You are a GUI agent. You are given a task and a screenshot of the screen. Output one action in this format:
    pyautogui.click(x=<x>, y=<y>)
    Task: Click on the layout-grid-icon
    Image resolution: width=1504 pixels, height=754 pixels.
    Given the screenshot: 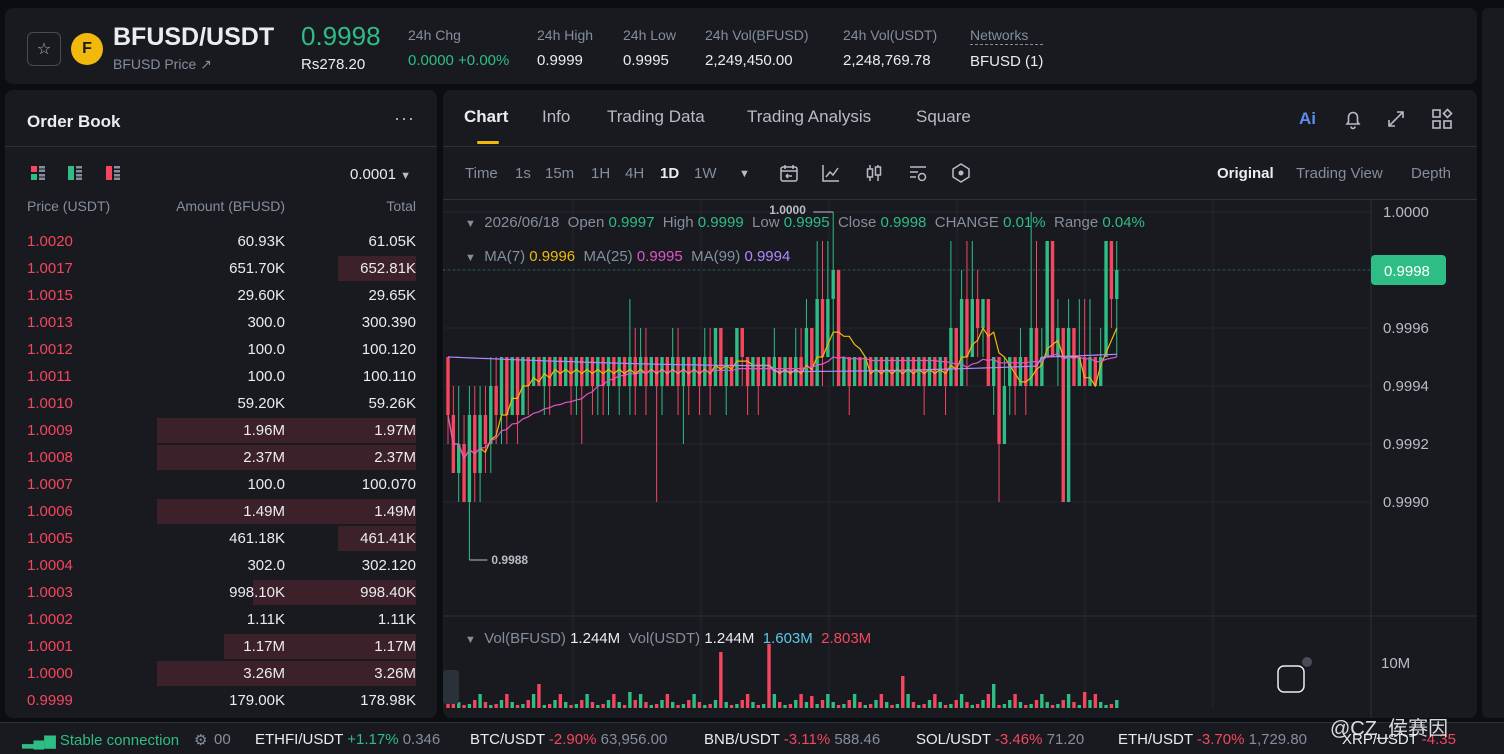 What is the action you would take?
    pyautogui.click(x=1442, y=119)
    